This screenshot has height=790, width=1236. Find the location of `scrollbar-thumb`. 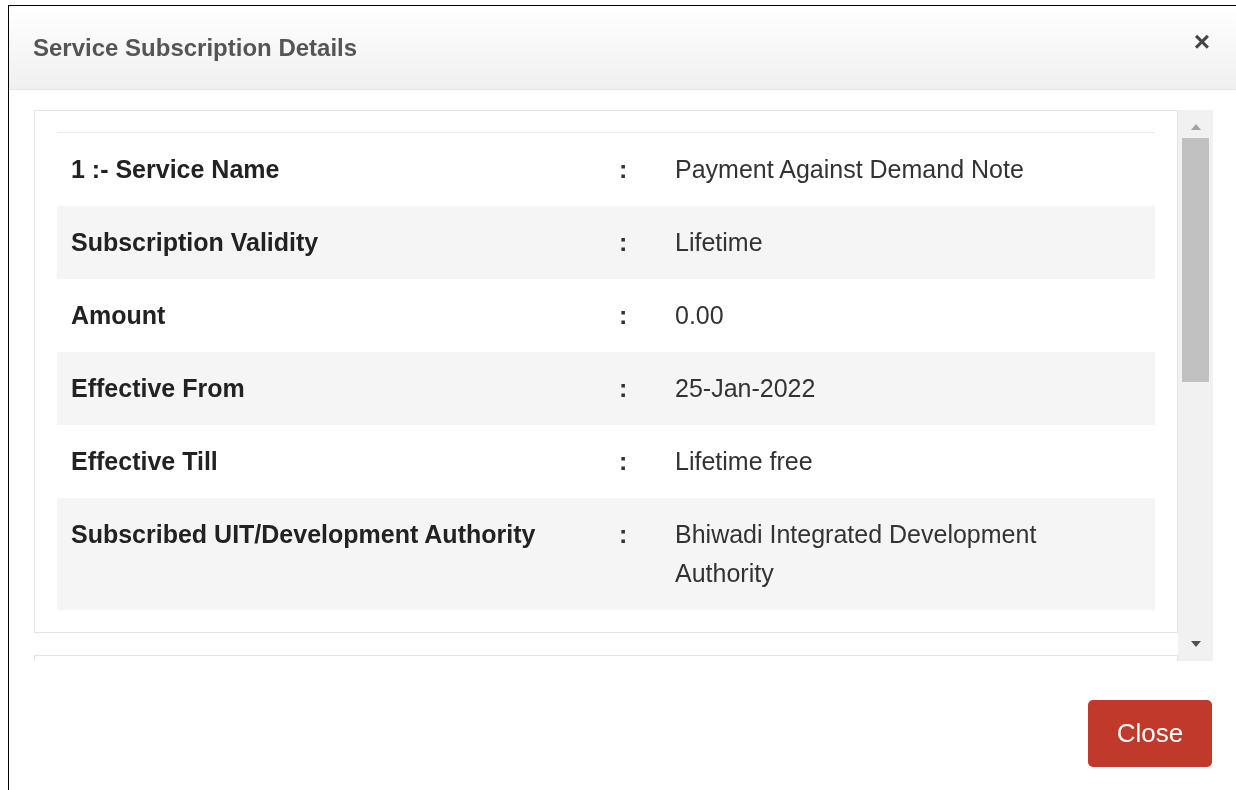

scrollbar-thumb is located at coordinates (1195, 260).